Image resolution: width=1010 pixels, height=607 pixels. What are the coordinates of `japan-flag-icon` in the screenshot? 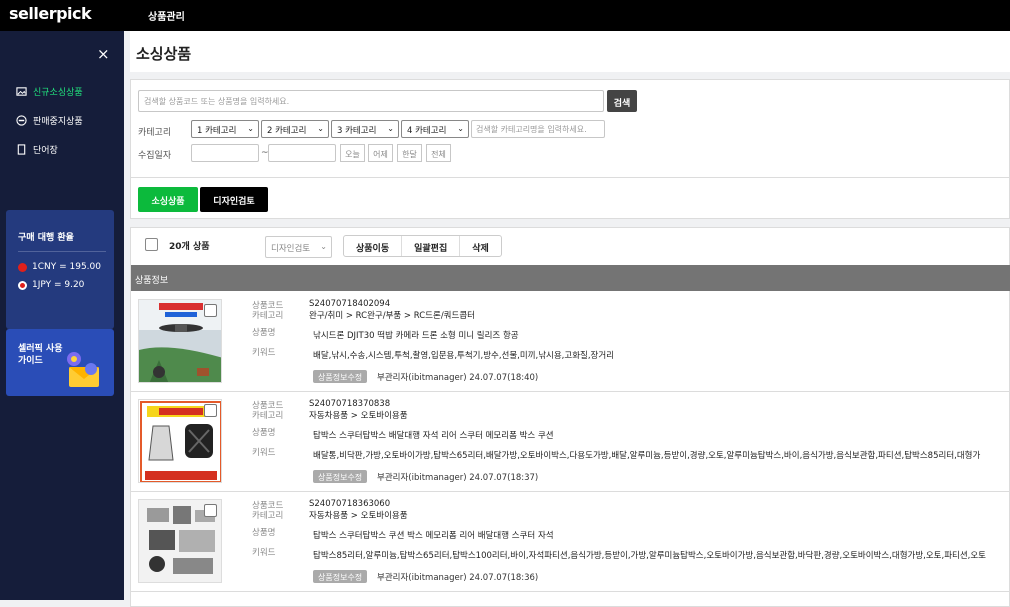 It's located at (22, 285).